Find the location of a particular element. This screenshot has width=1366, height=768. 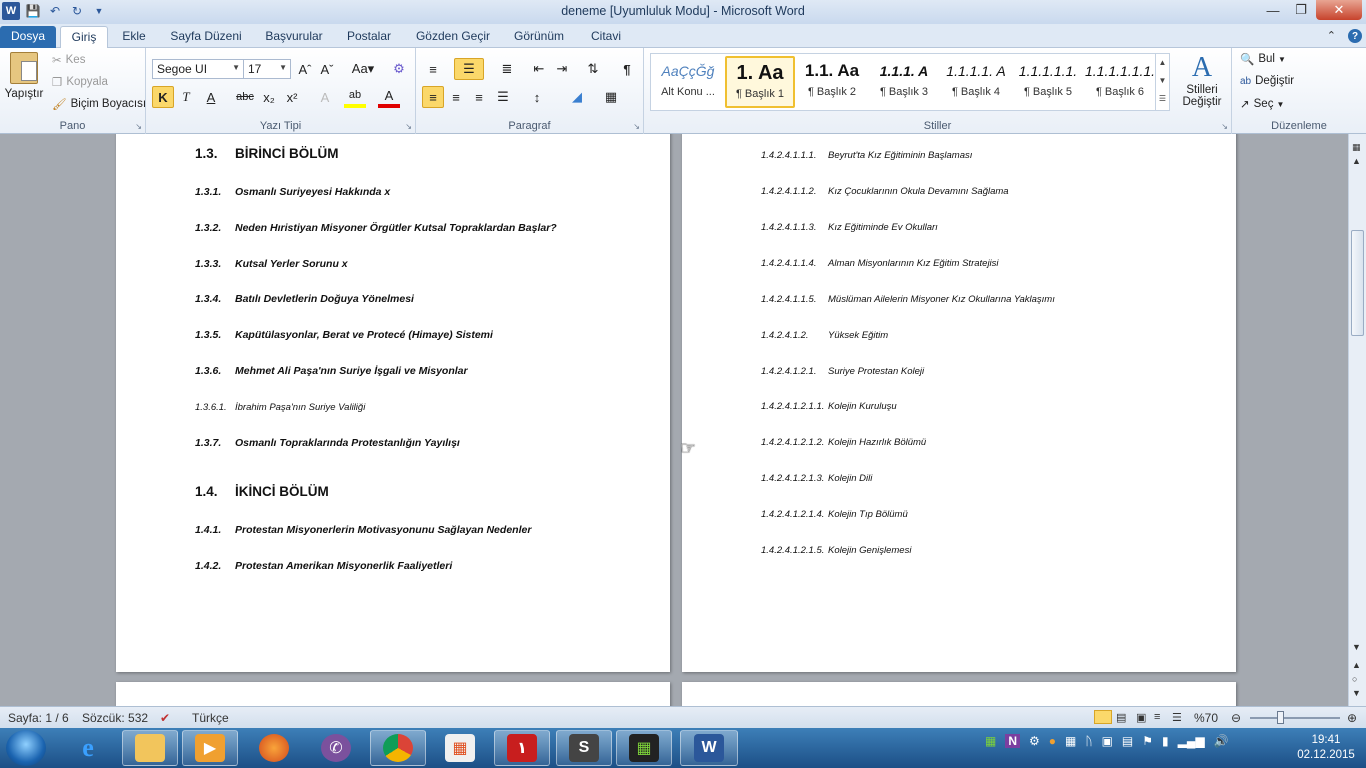

close-button: ✕ is located at coordinates (1339, 10).